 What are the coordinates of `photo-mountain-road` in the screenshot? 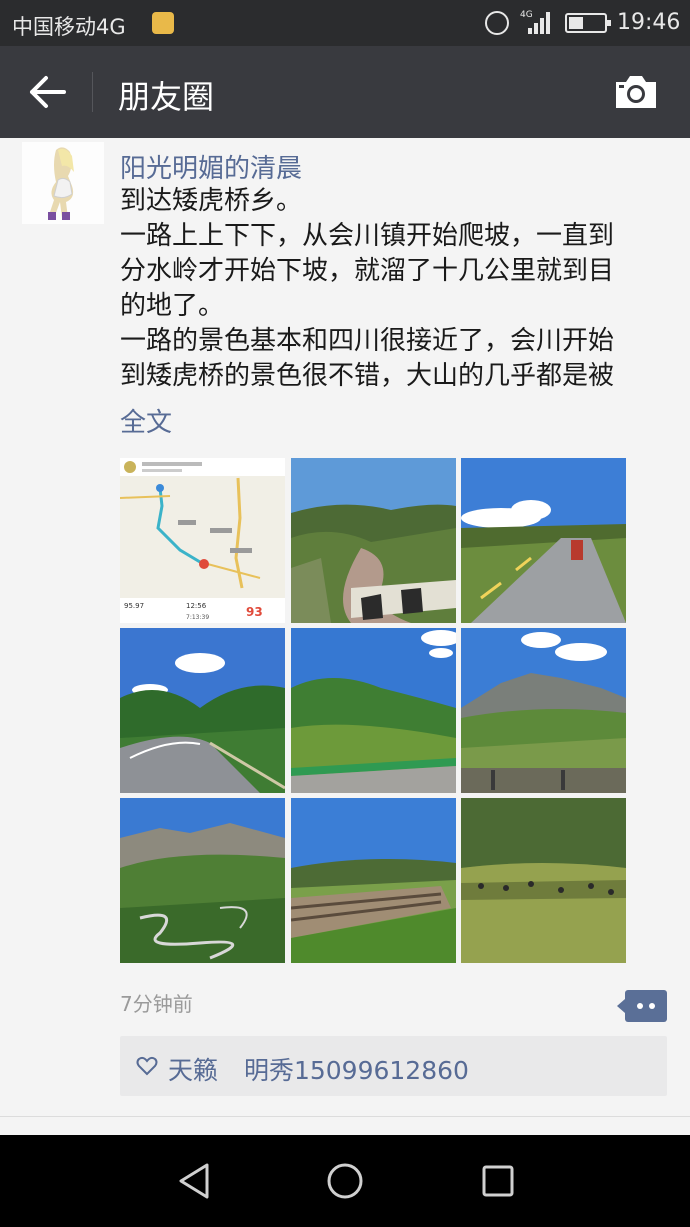 It's located at (202, 710).